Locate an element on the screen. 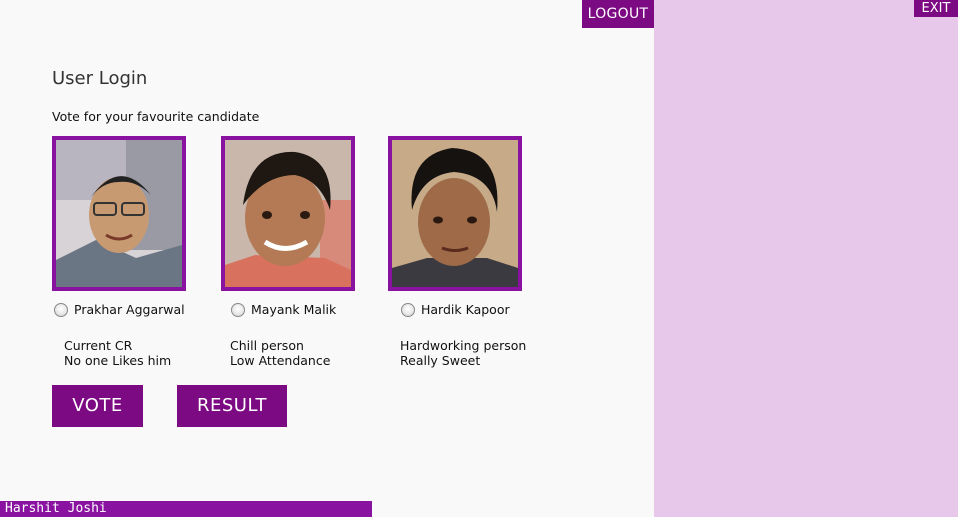 This screenshot has width=958, height=517. candidate-card-2: Mayank Malik Chill person Low Attendance is located at coordinates (288, 252).